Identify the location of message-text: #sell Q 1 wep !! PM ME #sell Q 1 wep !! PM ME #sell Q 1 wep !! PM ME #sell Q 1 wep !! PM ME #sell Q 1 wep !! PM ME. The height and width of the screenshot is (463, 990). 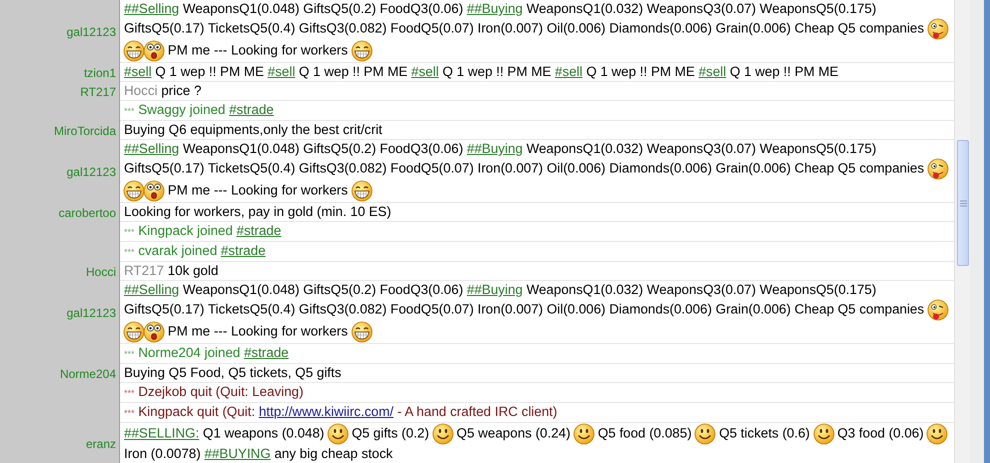
(482, 72).